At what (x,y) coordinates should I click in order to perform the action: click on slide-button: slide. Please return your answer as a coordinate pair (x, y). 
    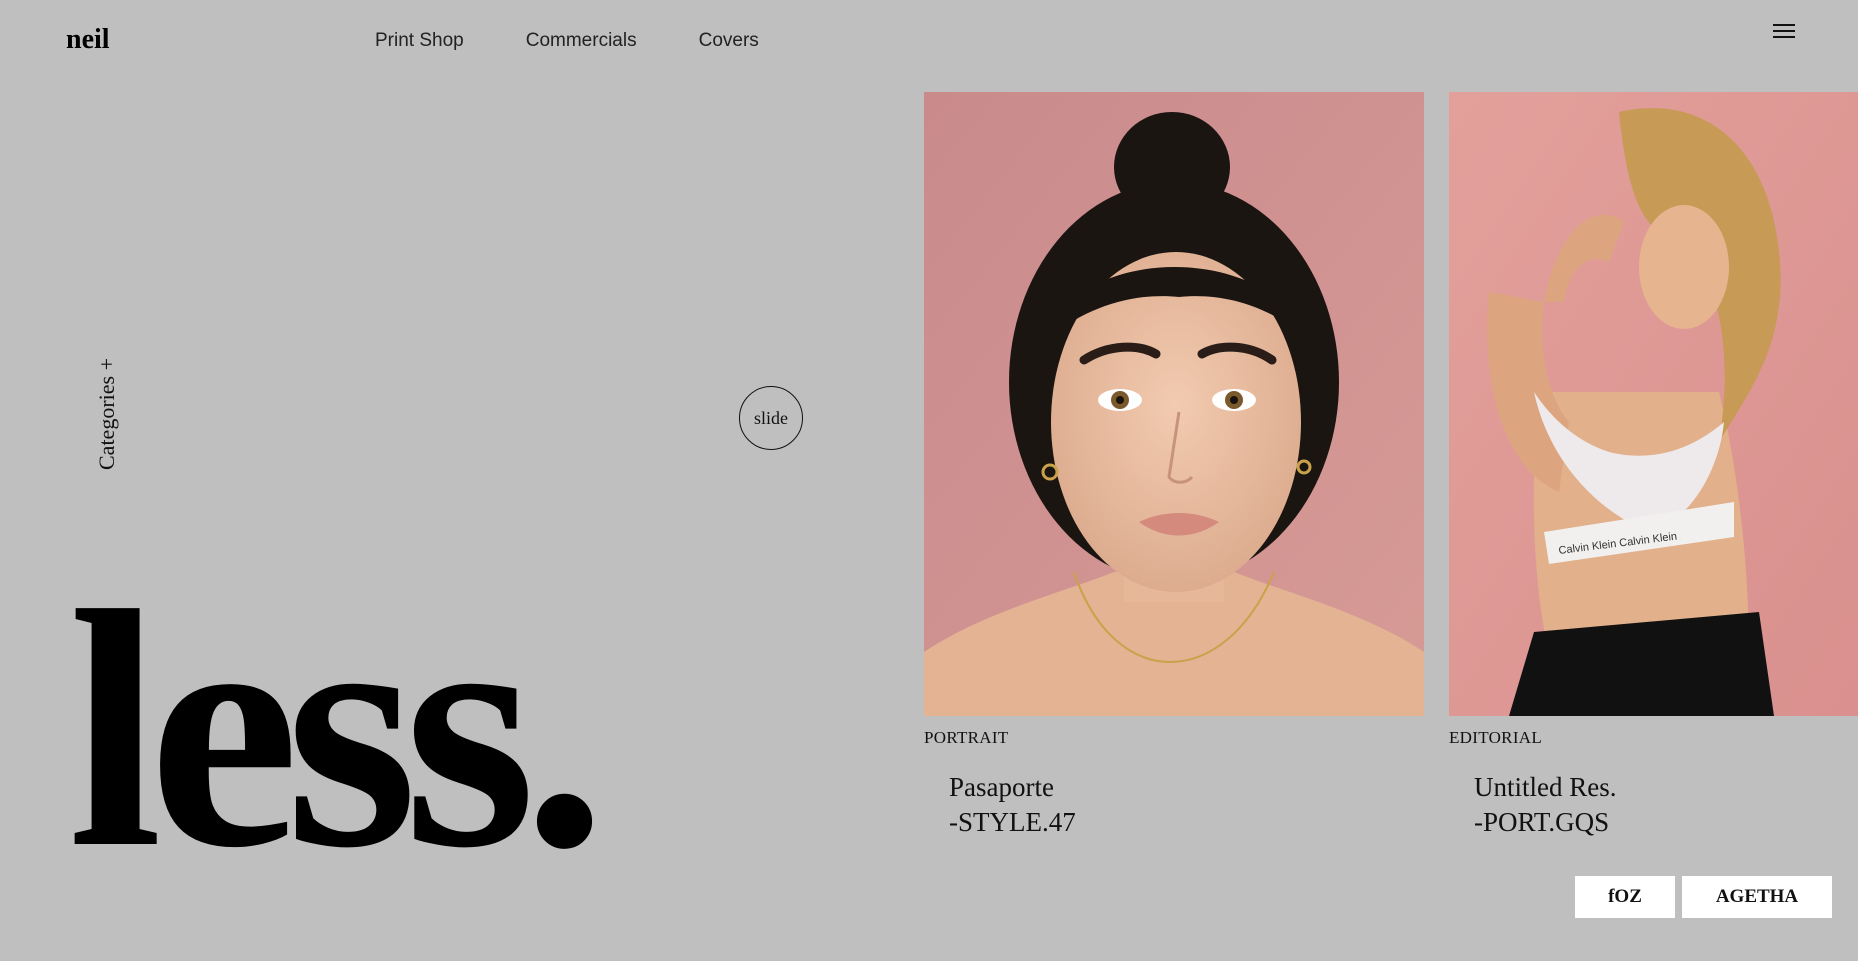
    Looking at the image, I should click on (771, 418).